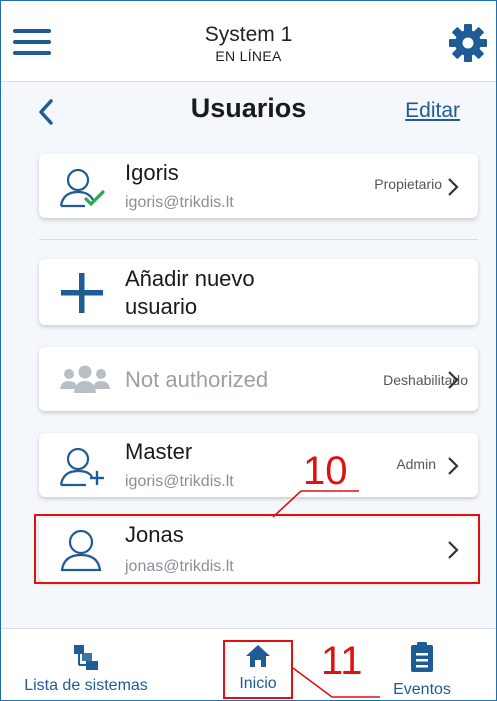 This screenshot has height=701, width=497. What do you see at coordinates (86, 657) in the screenshot?
I see `systems-list-icon` at bounding box center [86, 657].